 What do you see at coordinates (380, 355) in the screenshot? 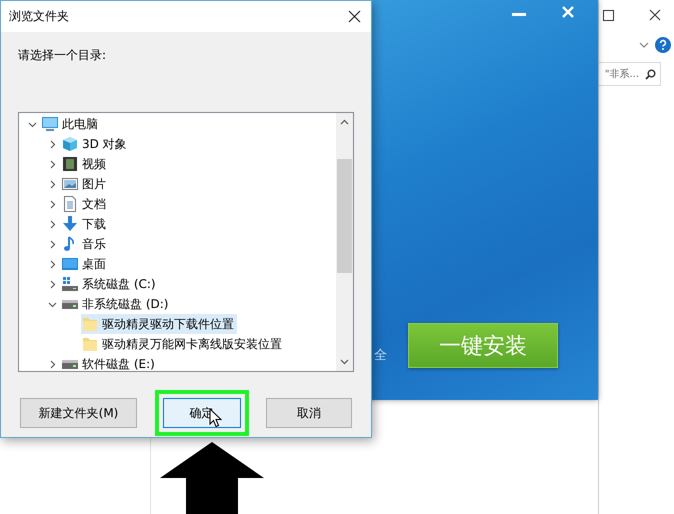
I see `installer-text: 全` at bounding box center [380, 355].